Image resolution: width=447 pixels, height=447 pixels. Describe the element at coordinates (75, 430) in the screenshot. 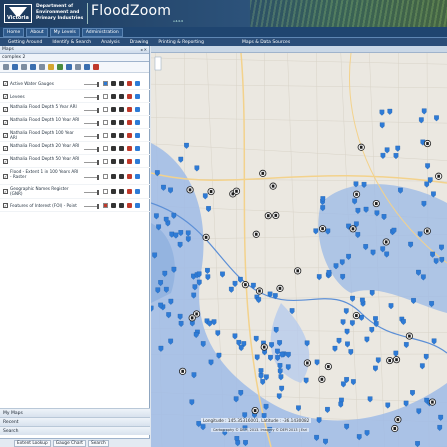

I see `section-search: Search` at that location.